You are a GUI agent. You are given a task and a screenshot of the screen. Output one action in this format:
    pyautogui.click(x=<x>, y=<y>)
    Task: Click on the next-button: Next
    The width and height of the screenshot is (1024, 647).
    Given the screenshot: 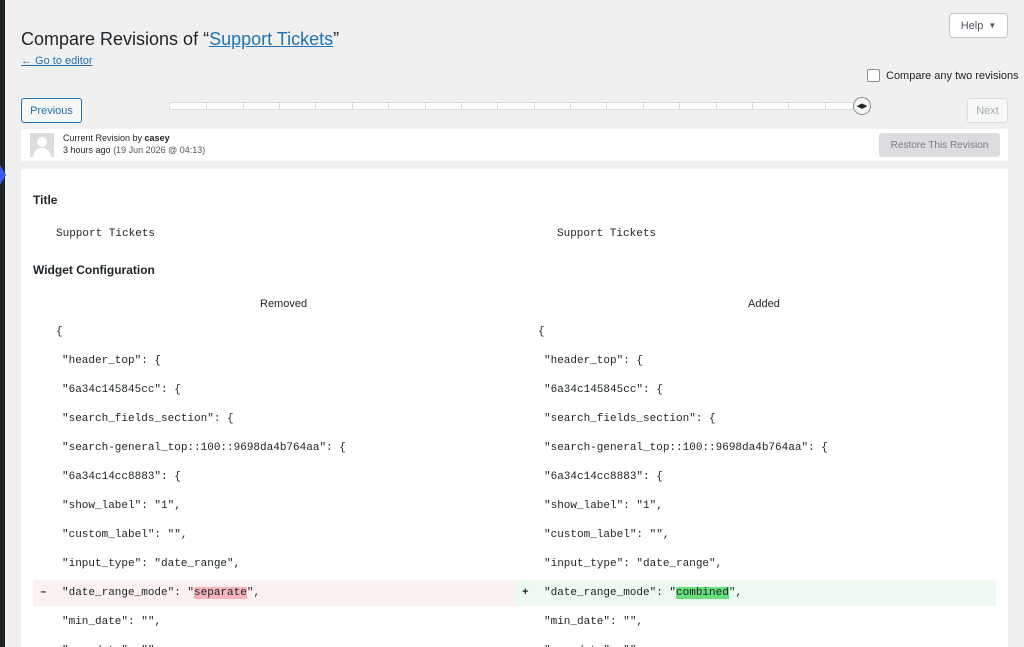 What is the action you would take?
    pyautogui.click(x=987, y=110)
    